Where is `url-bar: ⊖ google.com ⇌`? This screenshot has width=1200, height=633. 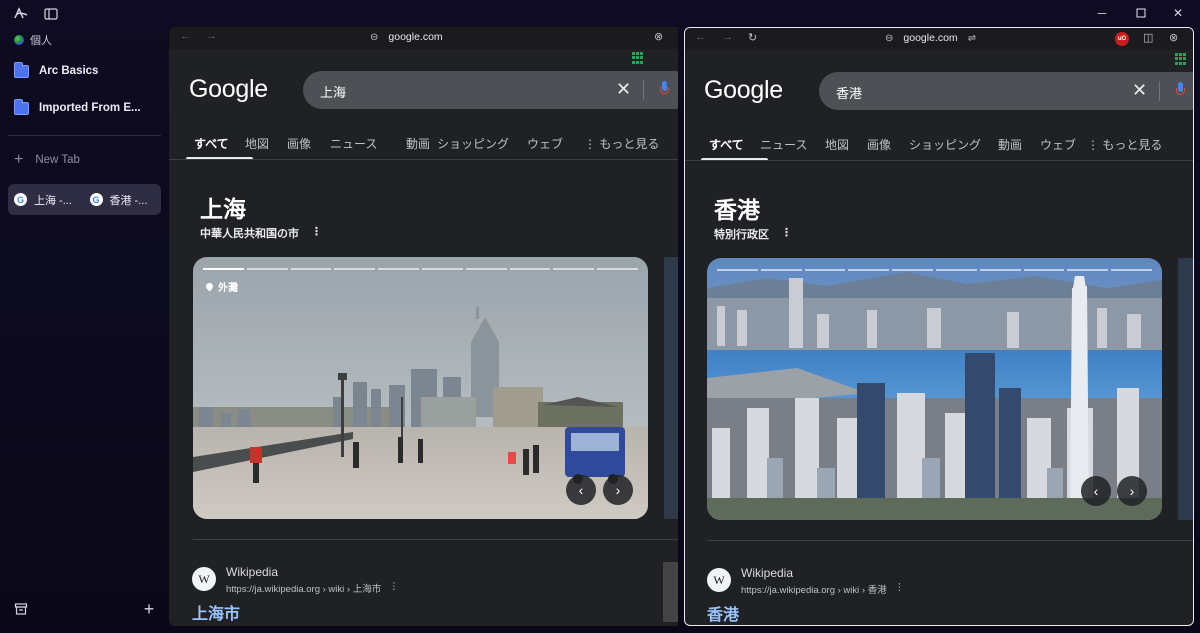
url-bar: ⊖ google.com ⇌ is located at coordinates (930, 38).